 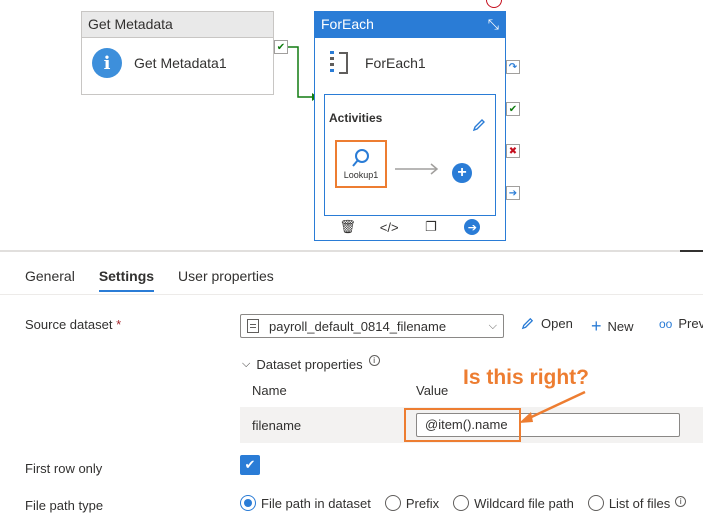 What do you see at coordinates (493, 24) in the screenshot?
I see `collapse-icon: ⤡` at bounding box center [493, 24].